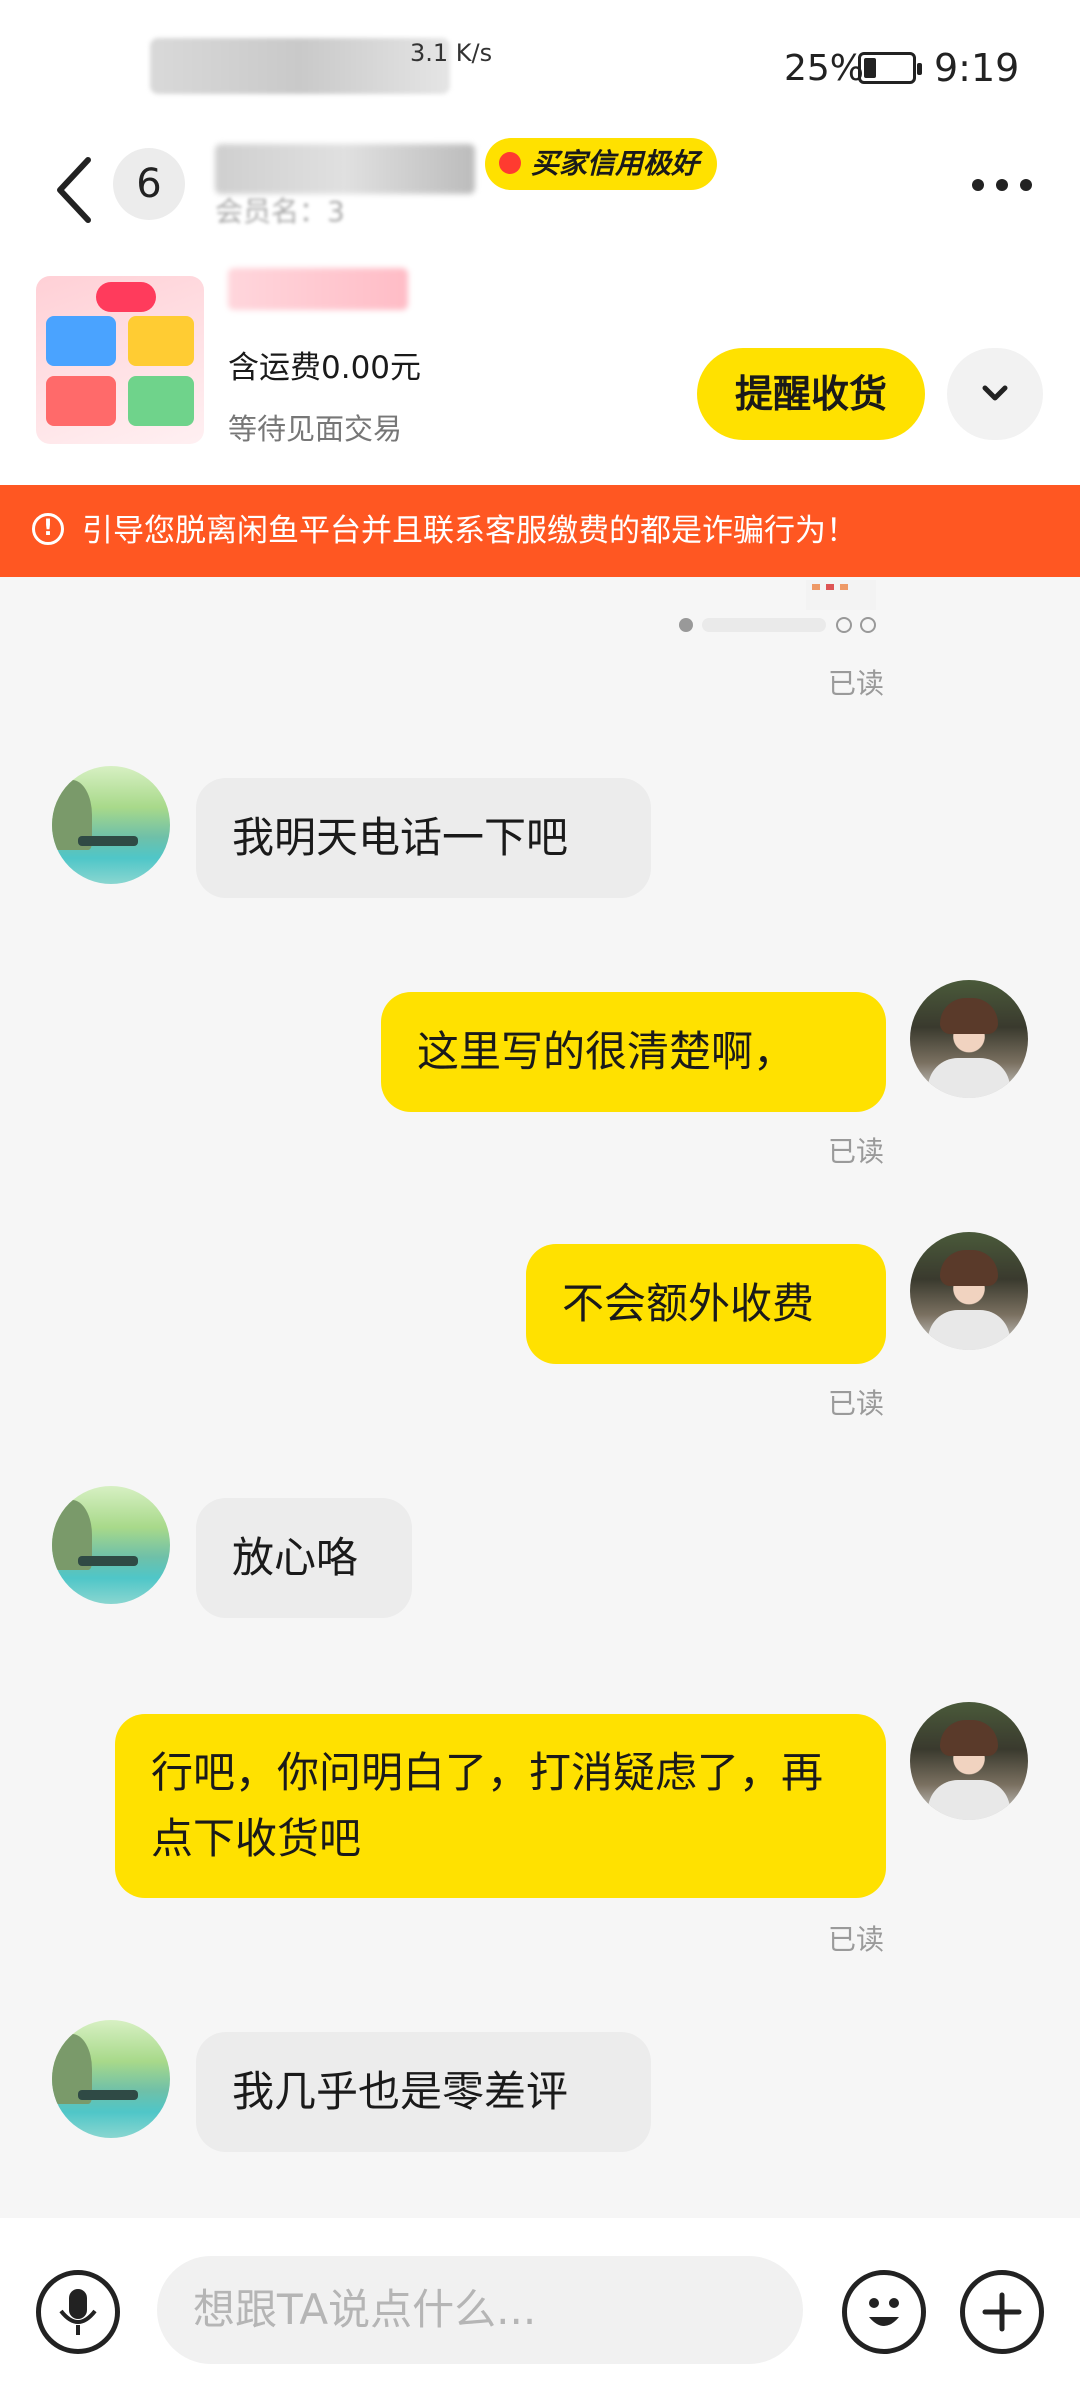 This screenshot has width=1080, height=2400. Describe the element at coordinates (500, 1806) in the screenshot. I see `outgoing-message: 行吧，你问明白了，打消疑虑了，再点下收货吧` at that location.